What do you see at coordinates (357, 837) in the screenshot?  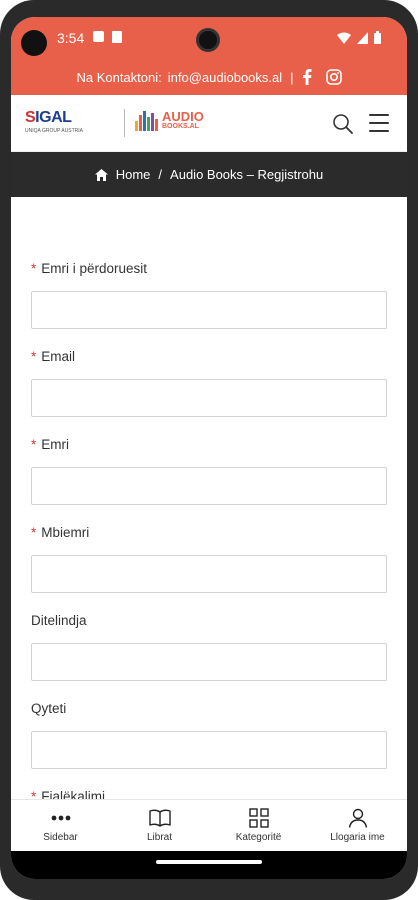 I see `nav-account-label: Llogaria ime` at bounding box center [357, 837].